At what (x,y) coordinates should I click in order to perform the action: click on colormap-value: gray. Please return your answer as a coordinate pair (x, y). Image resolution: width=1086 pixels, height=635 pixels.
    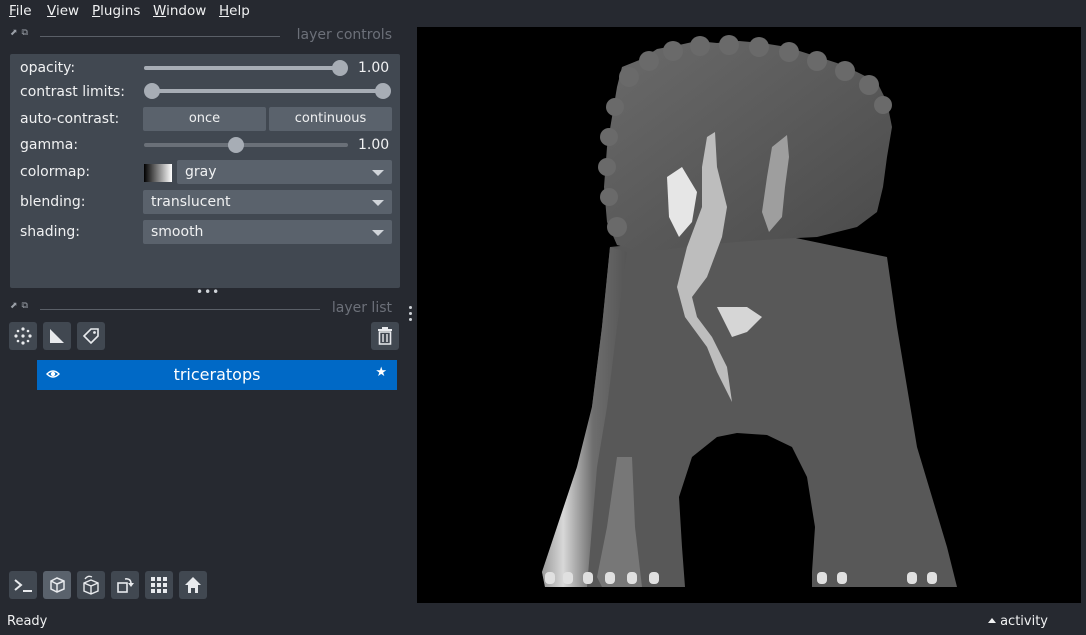
    Looking at the image, I should click on (201, 172).